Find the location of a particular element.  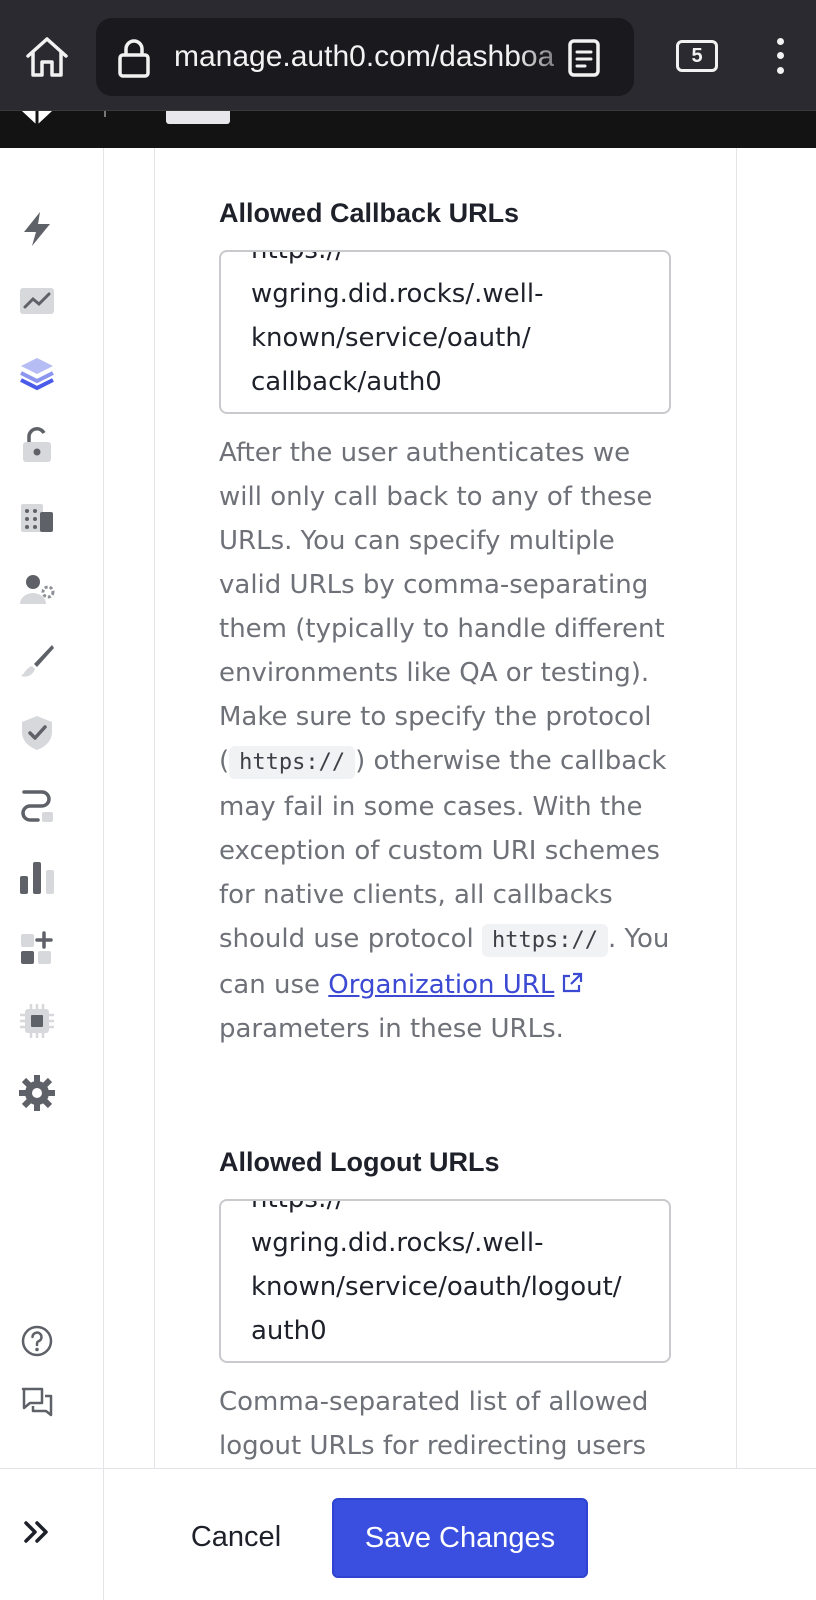

reader-mode-icon is located at coordinates (584, 58).